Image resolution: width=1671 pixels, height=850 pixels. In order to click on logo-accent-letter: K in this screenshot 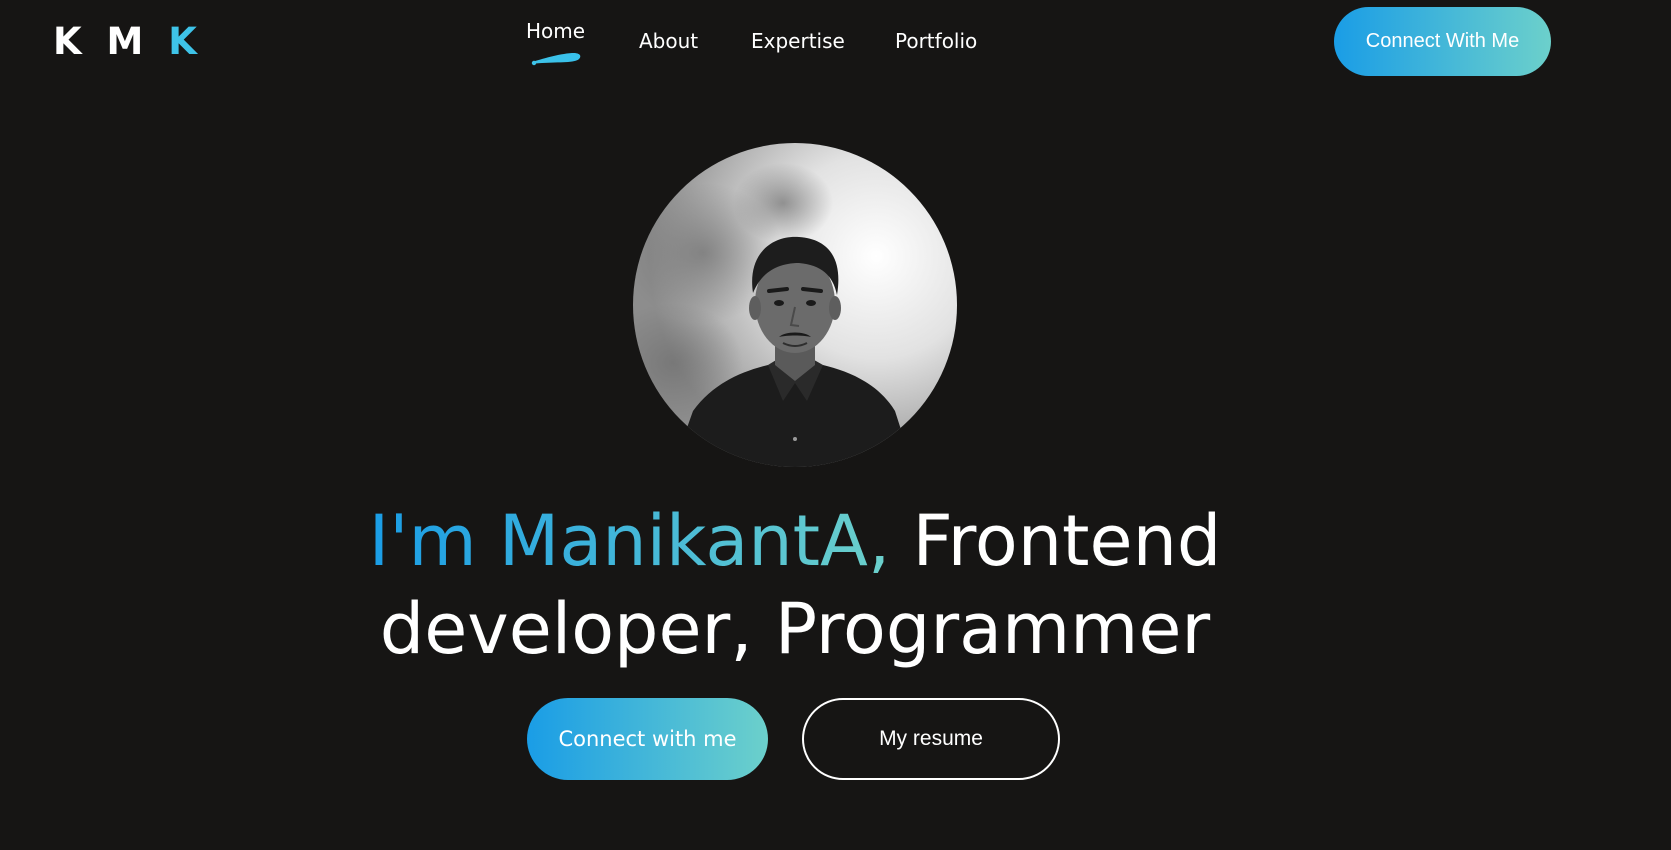, I will do `click(185, 41)`.